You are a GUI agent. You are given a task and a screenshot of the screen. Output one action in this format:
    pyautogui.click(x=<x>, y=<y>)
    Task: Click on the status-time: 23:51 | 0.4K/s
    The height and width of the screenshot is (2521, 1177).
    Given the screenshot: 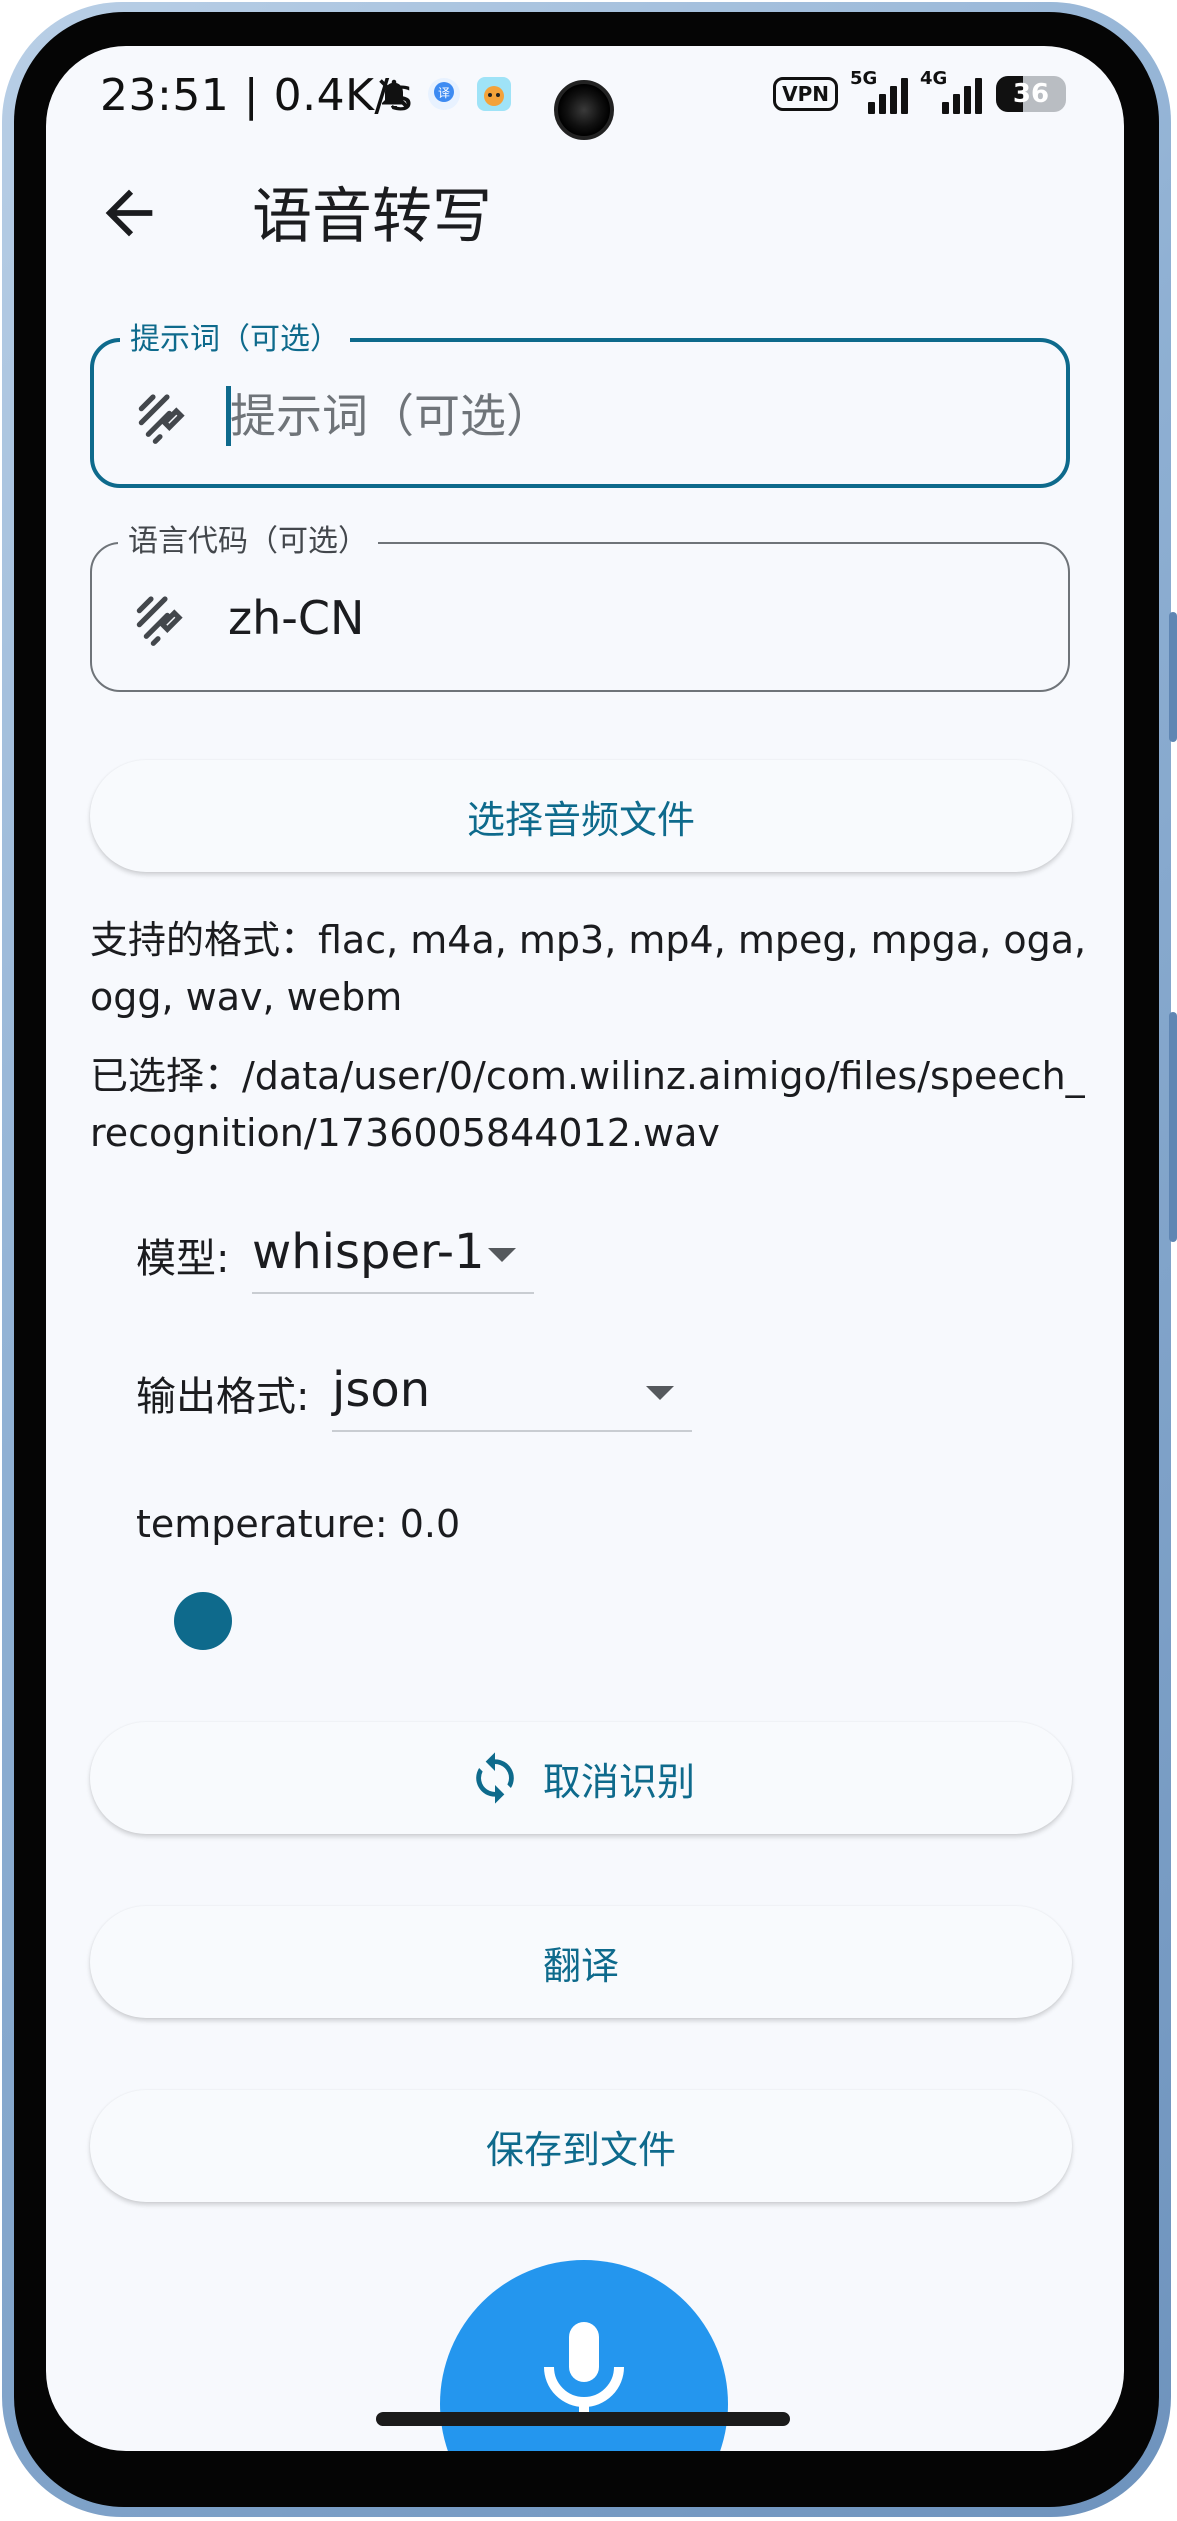 What is the action you would take?
    pyautogui.click(x=257, y=95)
    